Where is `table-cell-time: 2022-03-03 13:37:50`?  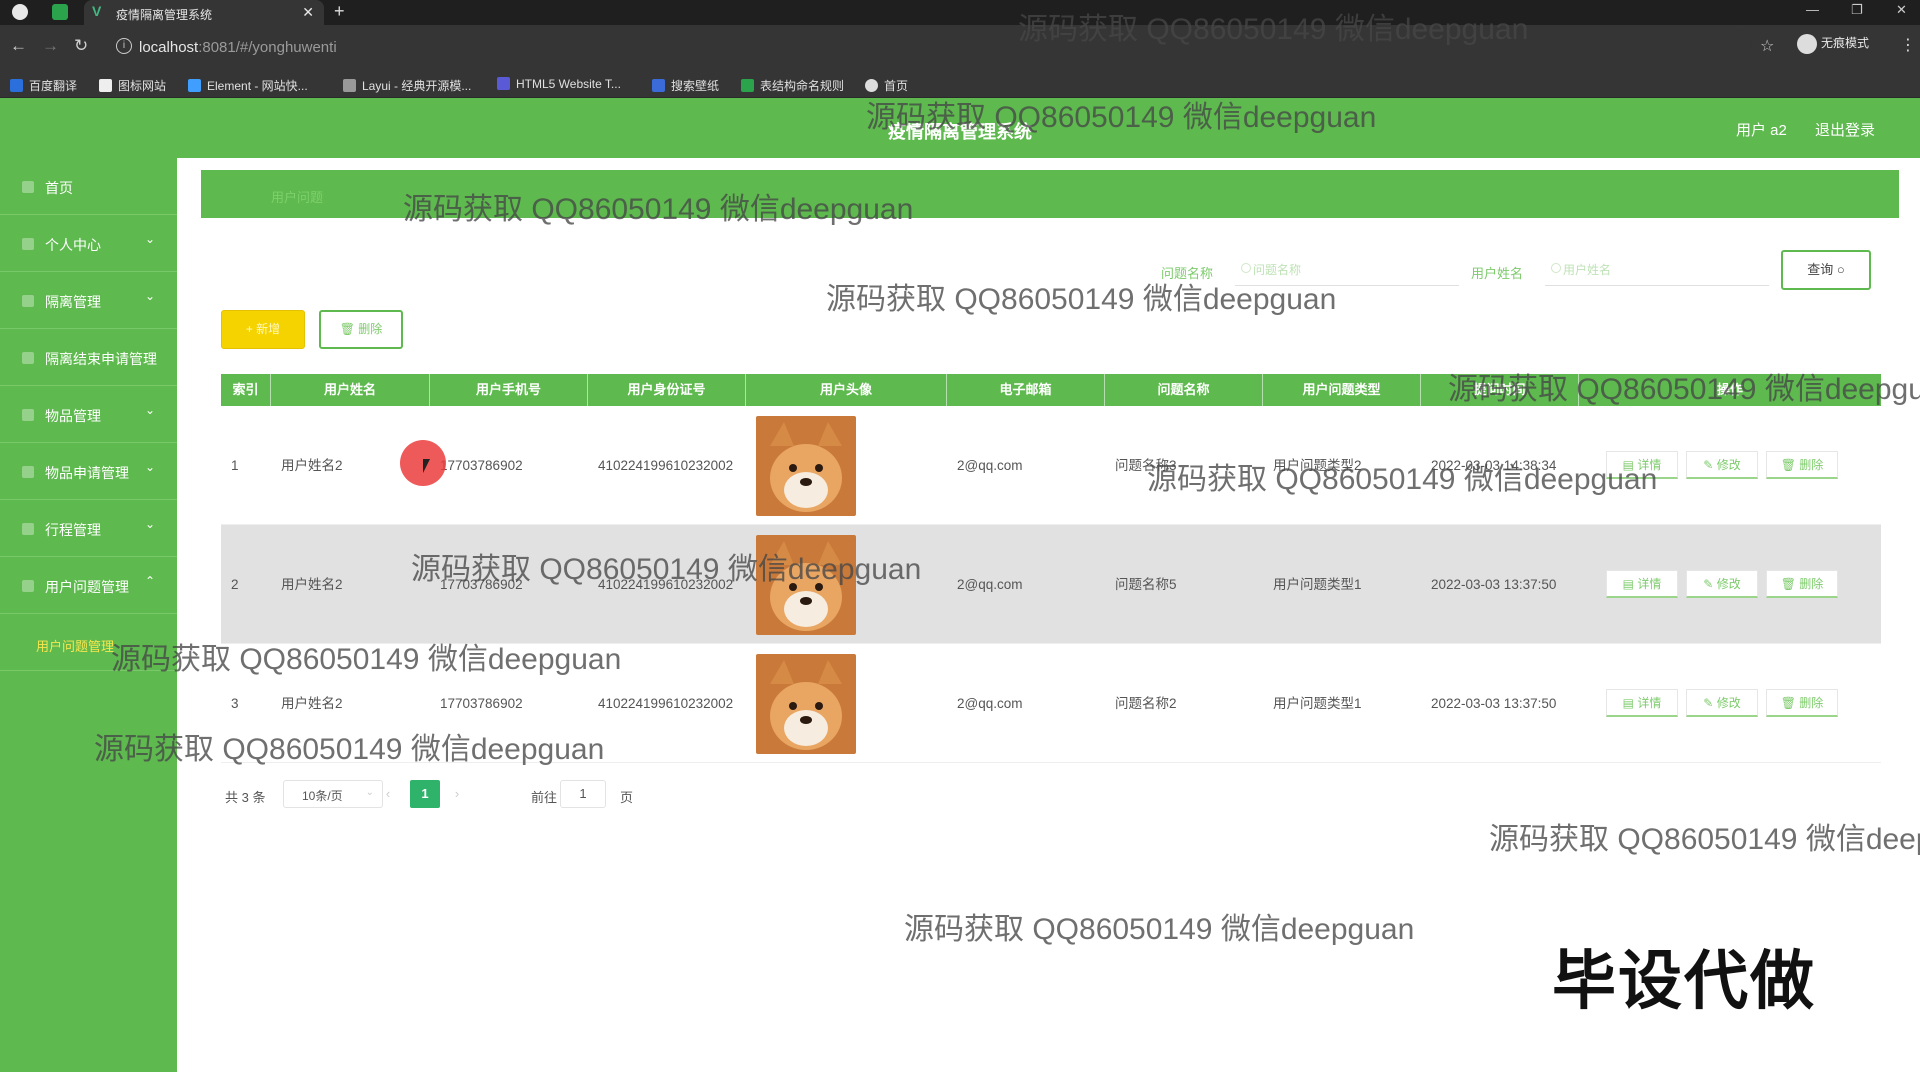
table-cell-time: 2022-03-03 13:37:50 is located at coordinates (1494, 703).